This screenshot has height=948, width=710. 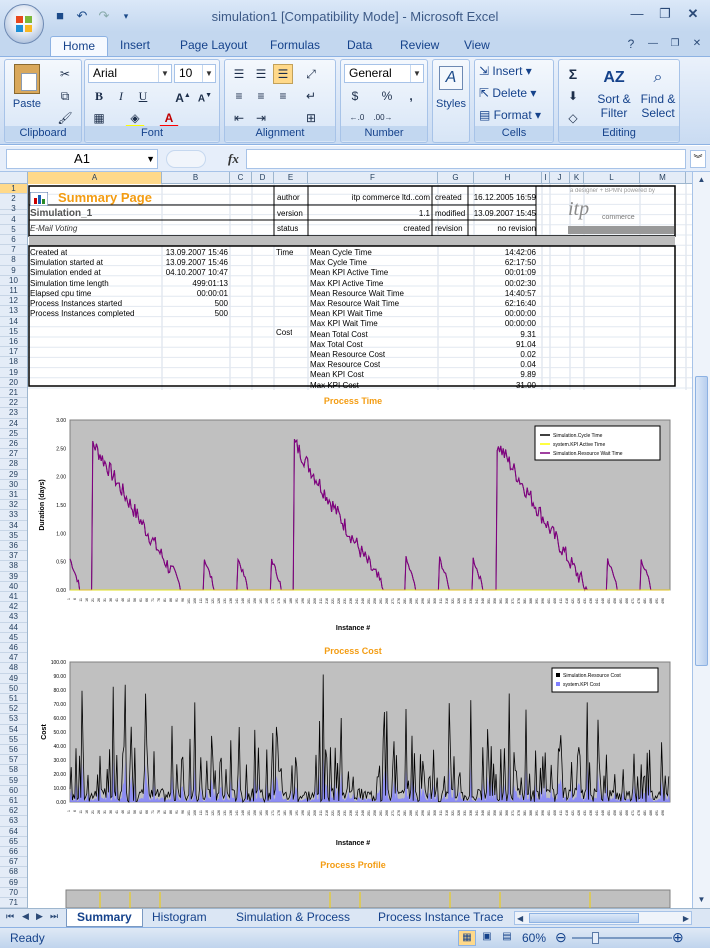 What do you see at coordinates (384, 73) in the screenshot?
I see `number-format-combo: General ▼` at bounding box center [384, 73].